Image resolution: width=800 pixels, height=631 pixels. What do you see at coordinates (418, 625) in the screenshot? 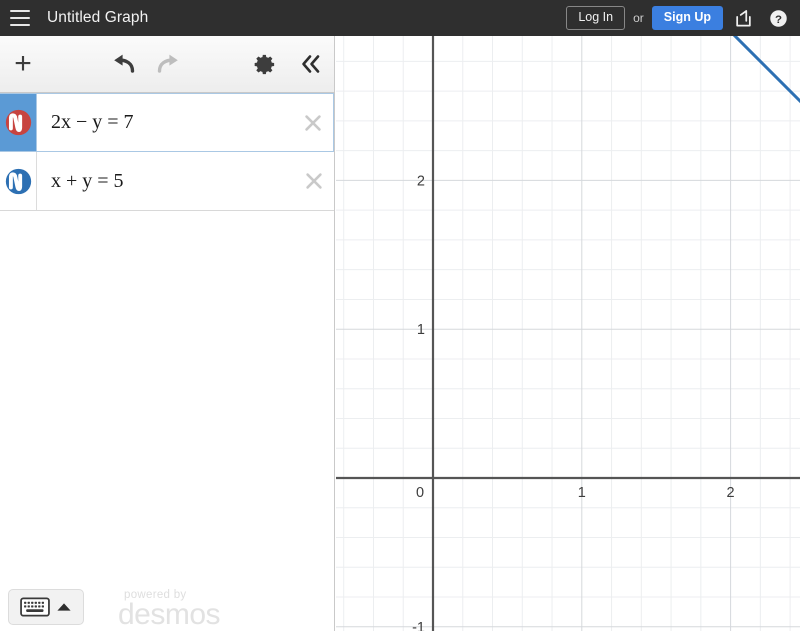
I see `svg-text: -1` at bounding box center [418, 625].